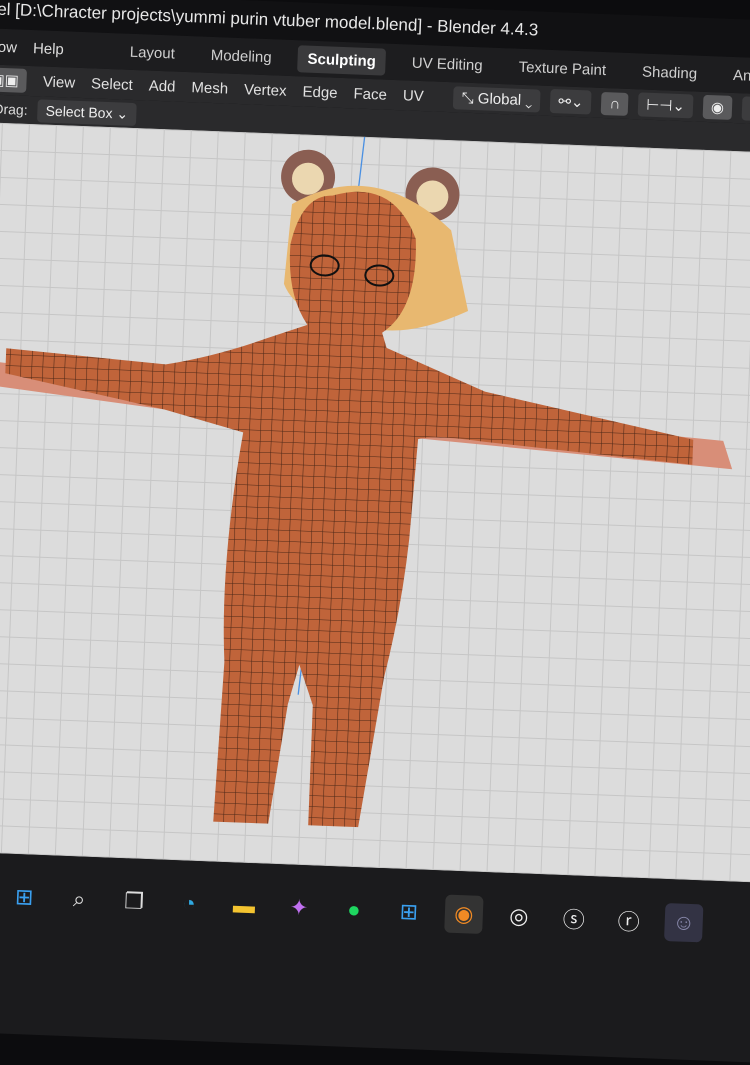 The width and height of the screenshot is (750, 1065). I want to click on menu-vertex: Vertex, so click(265, 90).